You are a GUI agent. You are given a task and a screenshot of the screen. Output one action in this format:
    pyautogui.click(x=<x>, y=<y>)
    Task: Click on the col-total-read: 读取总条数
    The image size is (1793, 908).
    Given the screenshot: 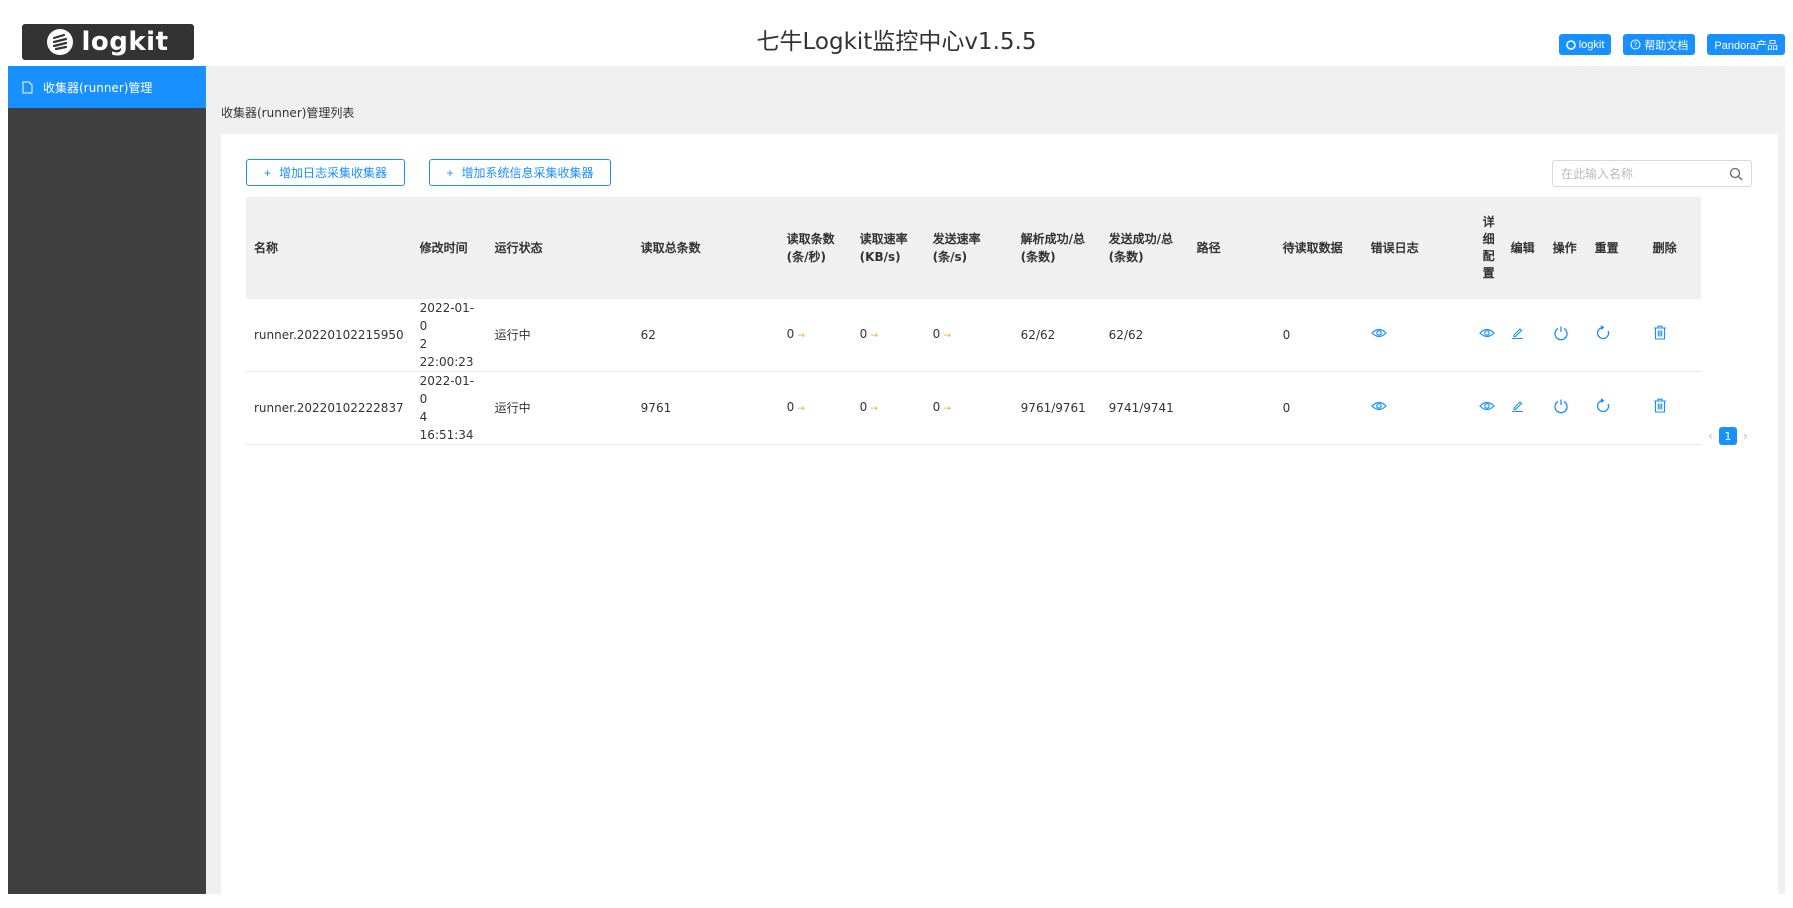 What is the action you would take?
    pyautogui.click(x=670, y=248)
    